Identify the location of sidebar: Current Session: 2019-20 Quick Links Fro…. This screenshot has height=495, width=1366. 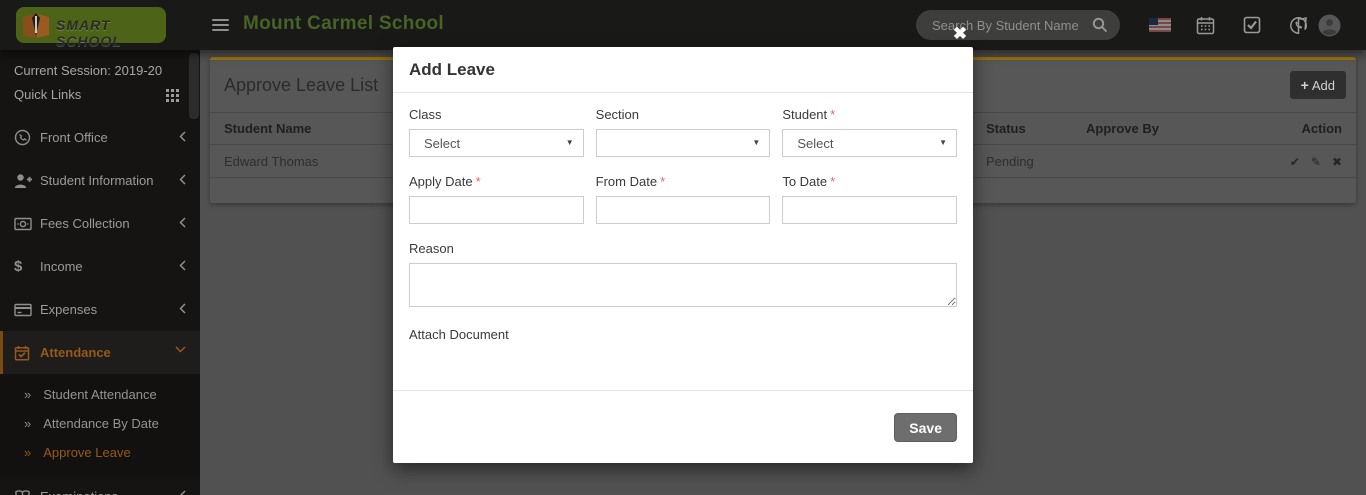
(100, 272).